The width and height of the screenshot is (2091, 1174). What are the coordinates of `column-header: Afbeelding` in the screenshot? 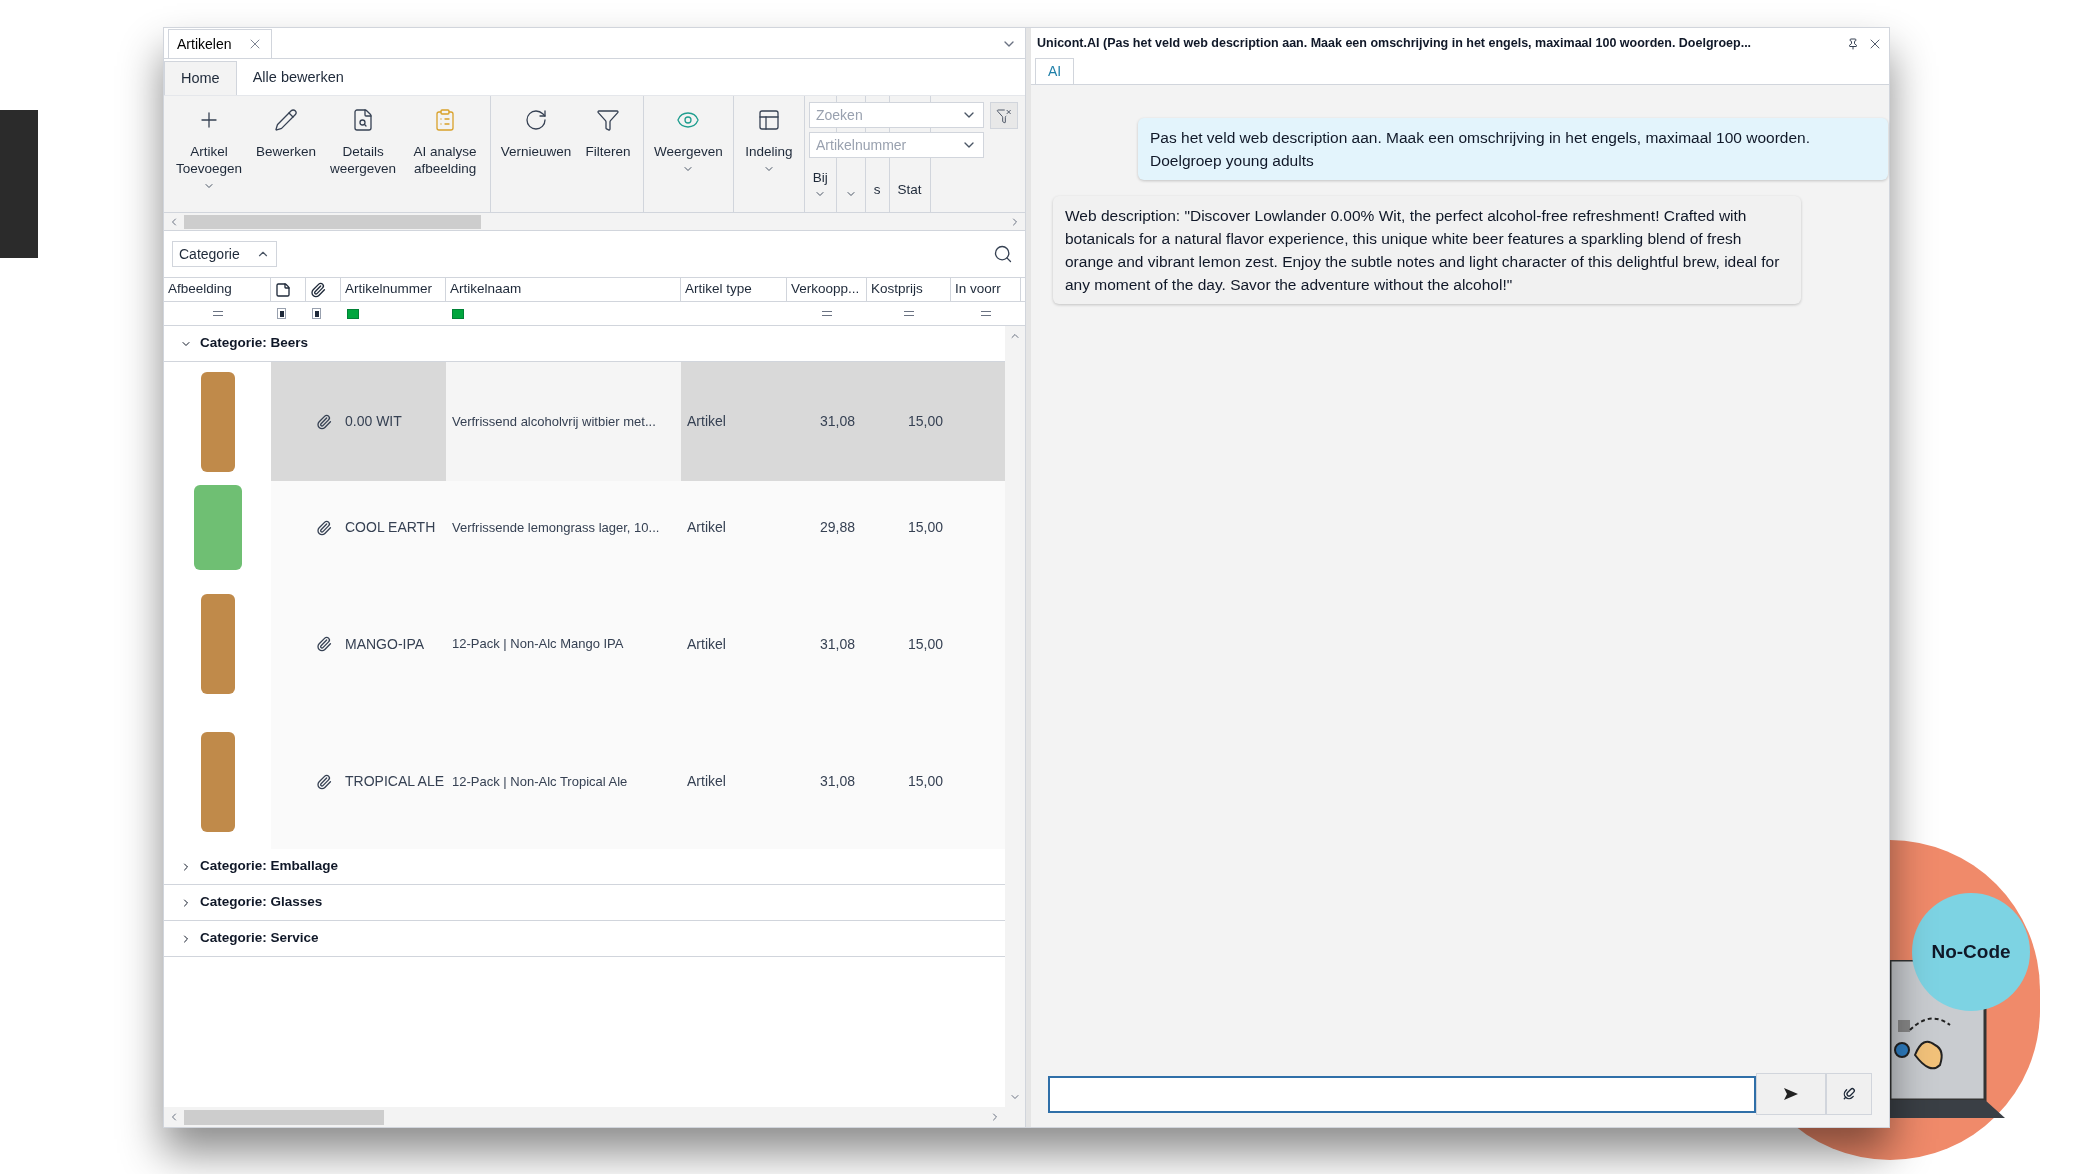 It's located at (217, 289).